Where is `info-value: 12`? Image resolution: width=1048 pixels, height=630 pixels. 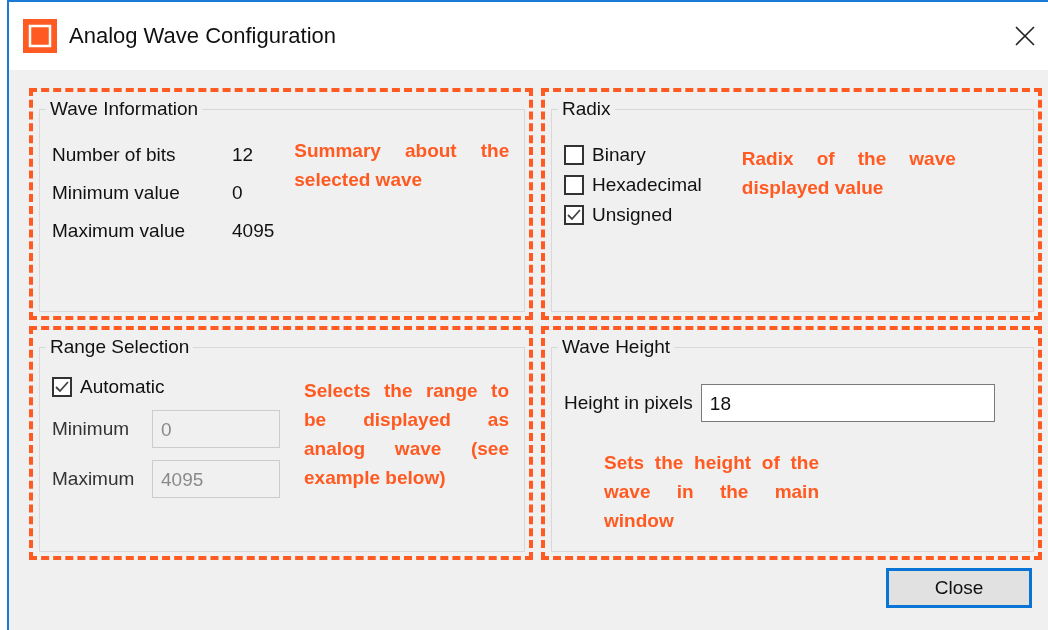 info-value: 12 is located at coordinates (243, 155).